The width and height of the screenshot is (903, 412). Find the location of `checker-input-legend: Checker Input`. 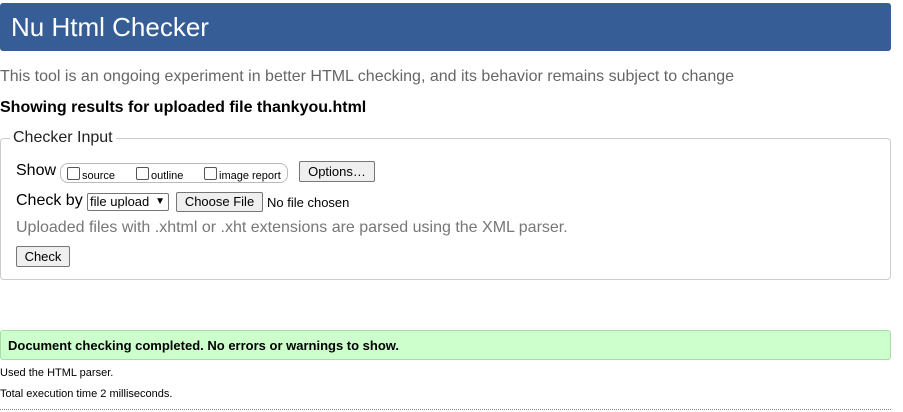

checker-input-legend: Checker Input is located at coordinates (63, 138).